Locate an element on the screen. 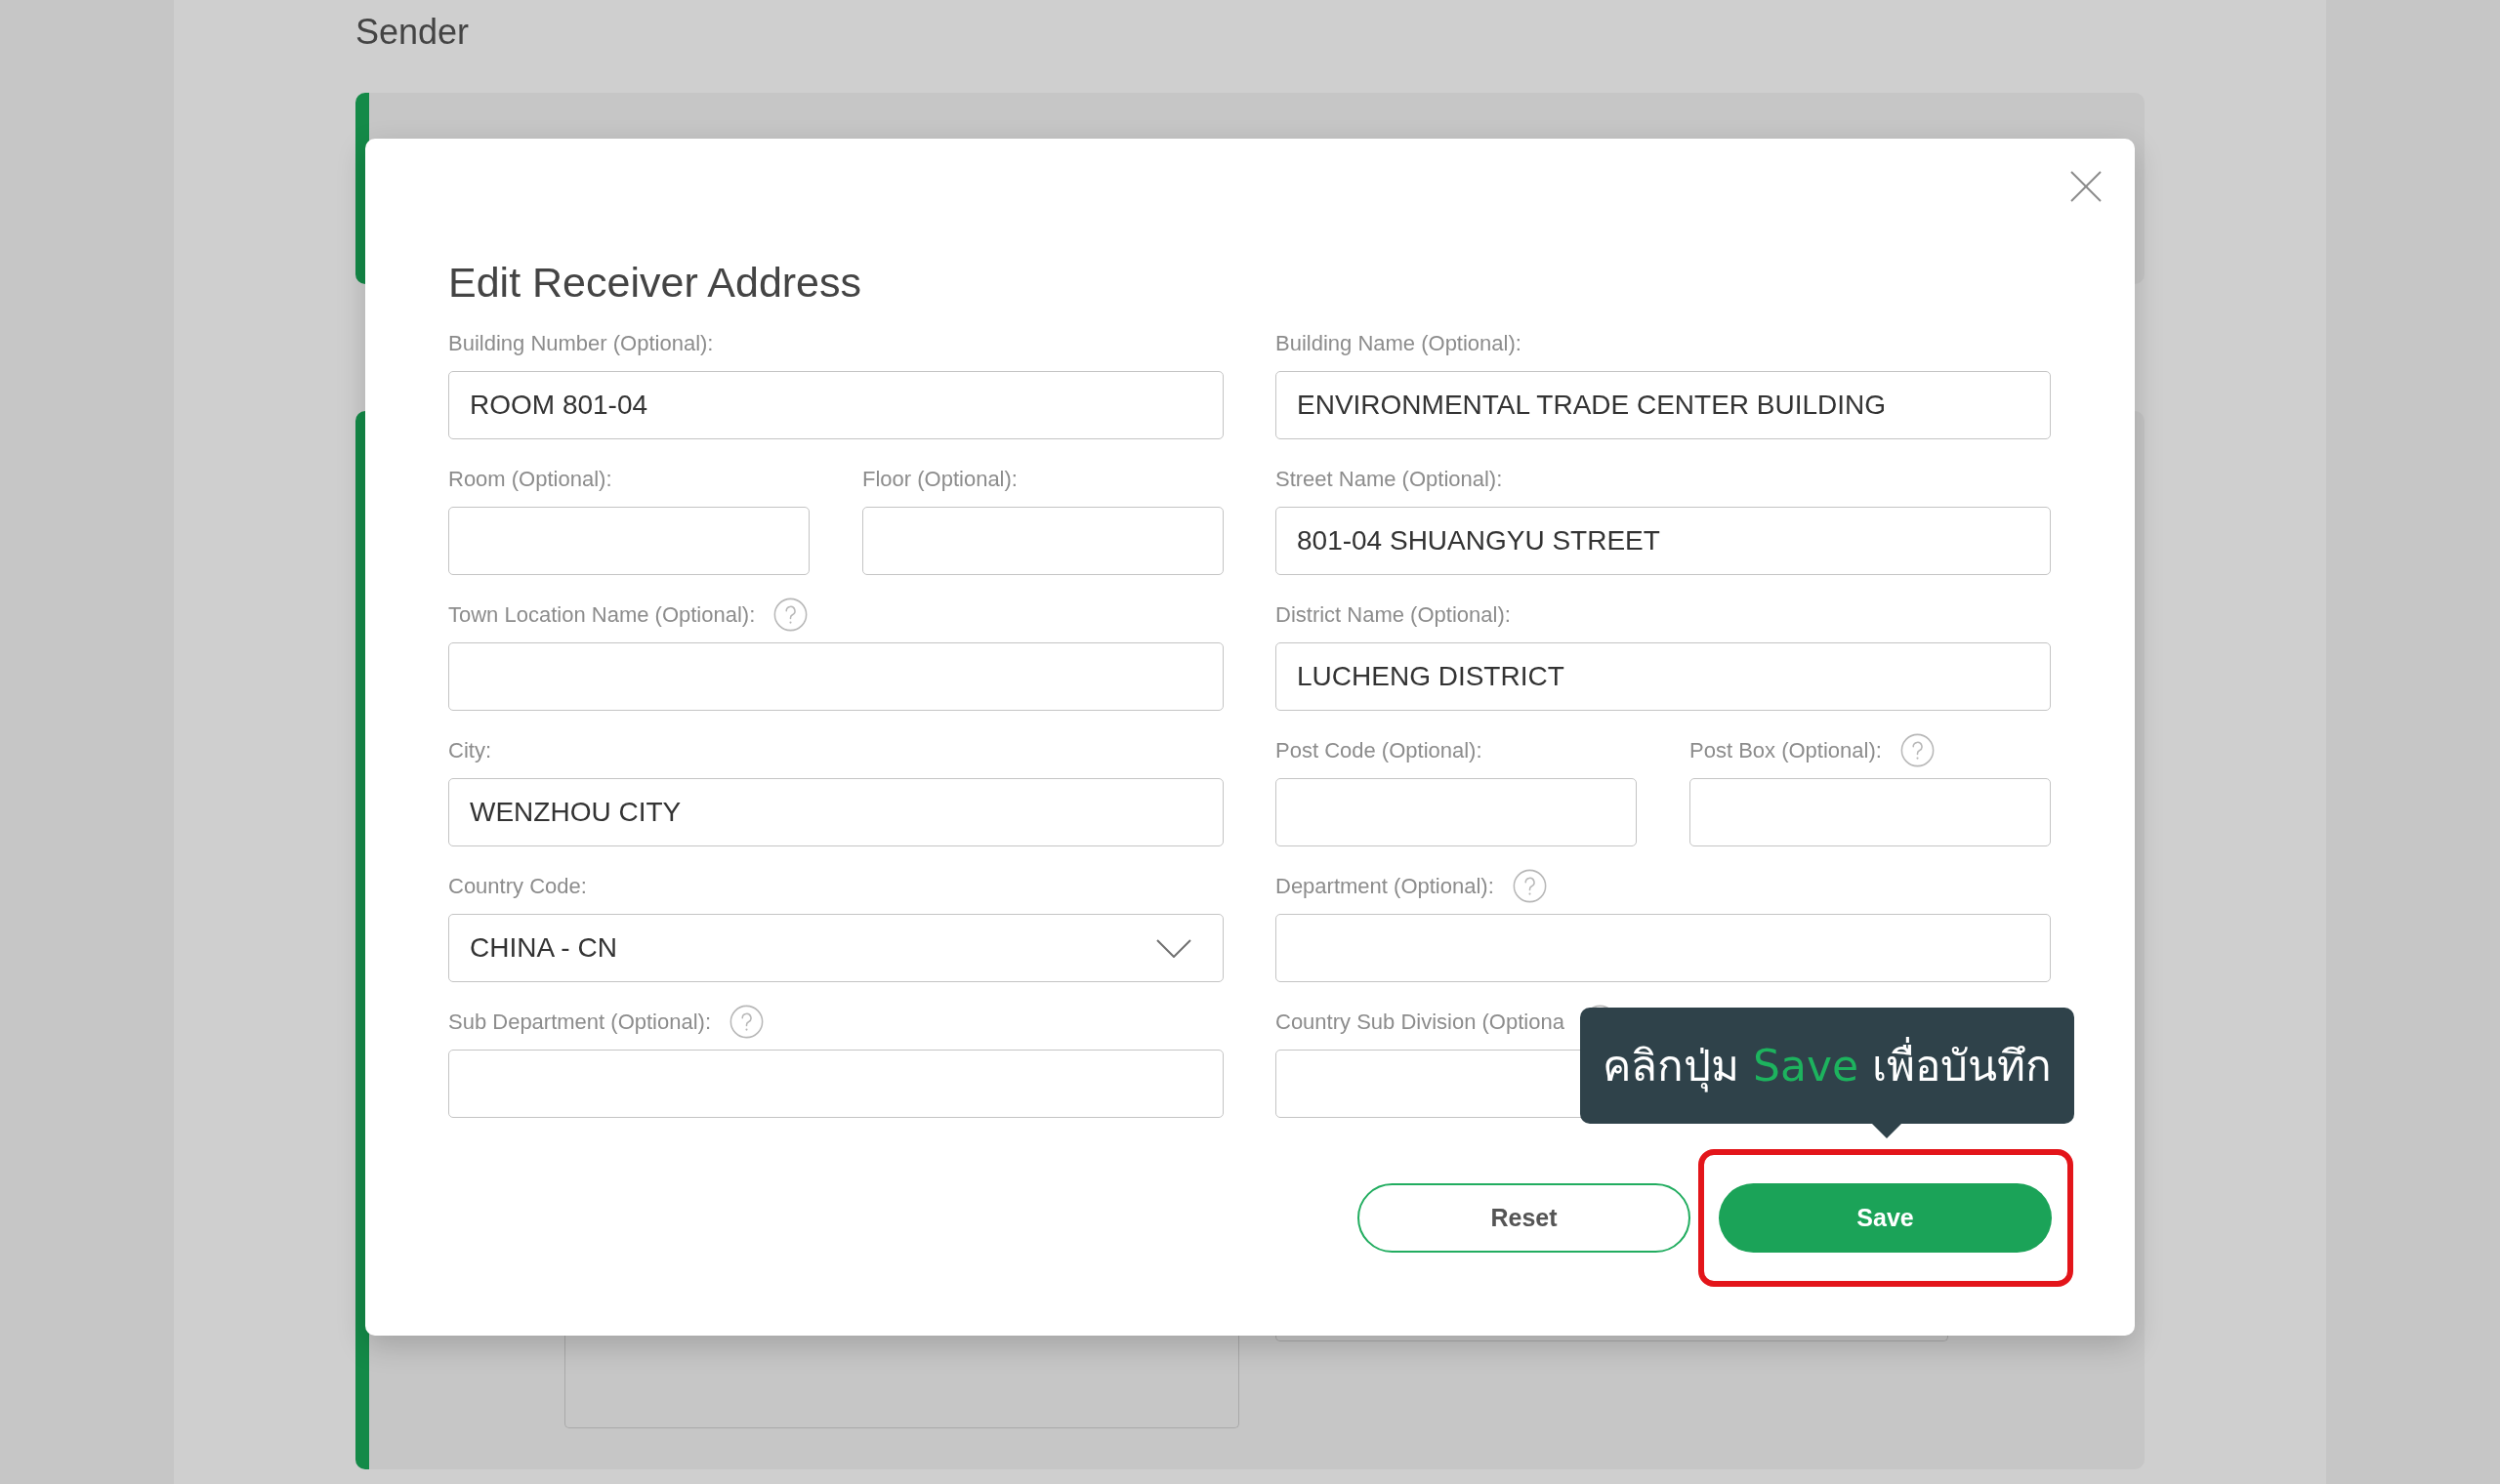 The width and height of the screenshot is (2500, 1484). field-label: Post Code (Optional): is located at coordinates (1378, 750).